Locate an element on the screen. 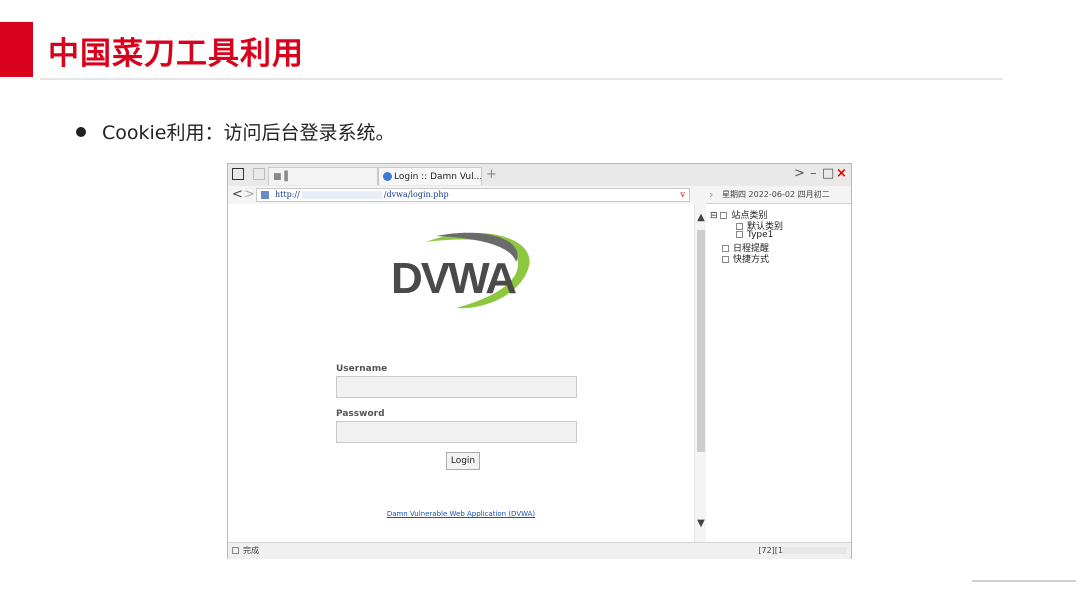 Image resolution: width=1080 pixels, height=608 pixels. logo-text: DVWA is located at coordinates (454, 278).